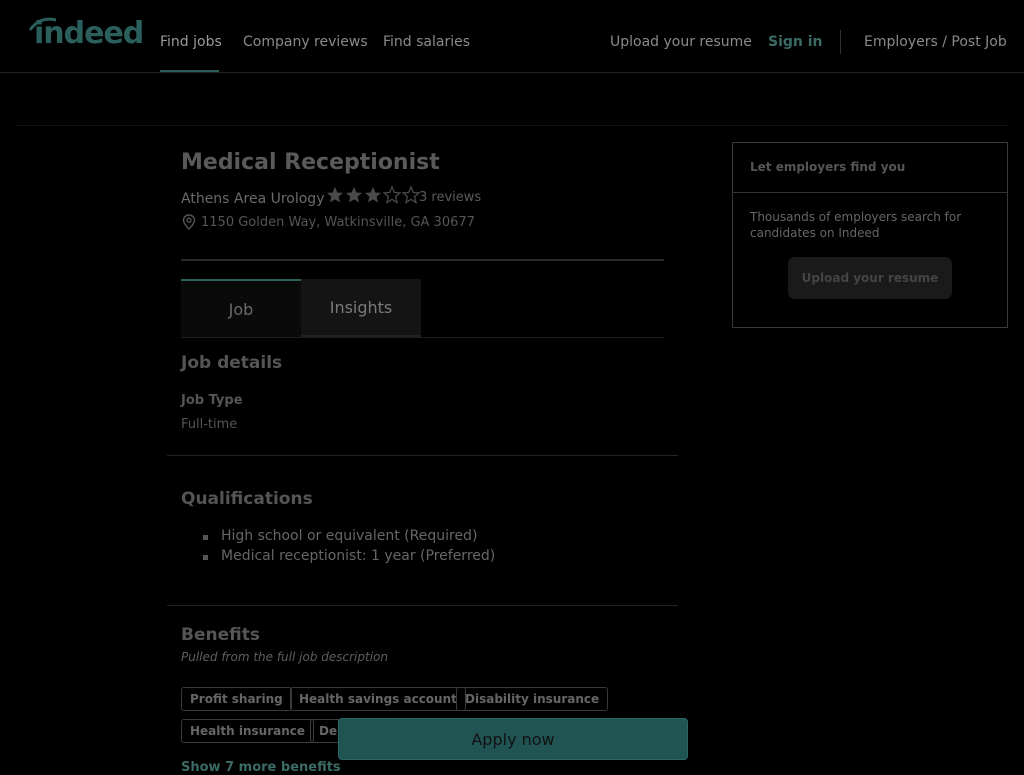 This screenshot has height=775, width=1024. Describe the element at coordinates (532, 699) in the screenshot. I see `benefit-chip: Disability insurance` at that location.